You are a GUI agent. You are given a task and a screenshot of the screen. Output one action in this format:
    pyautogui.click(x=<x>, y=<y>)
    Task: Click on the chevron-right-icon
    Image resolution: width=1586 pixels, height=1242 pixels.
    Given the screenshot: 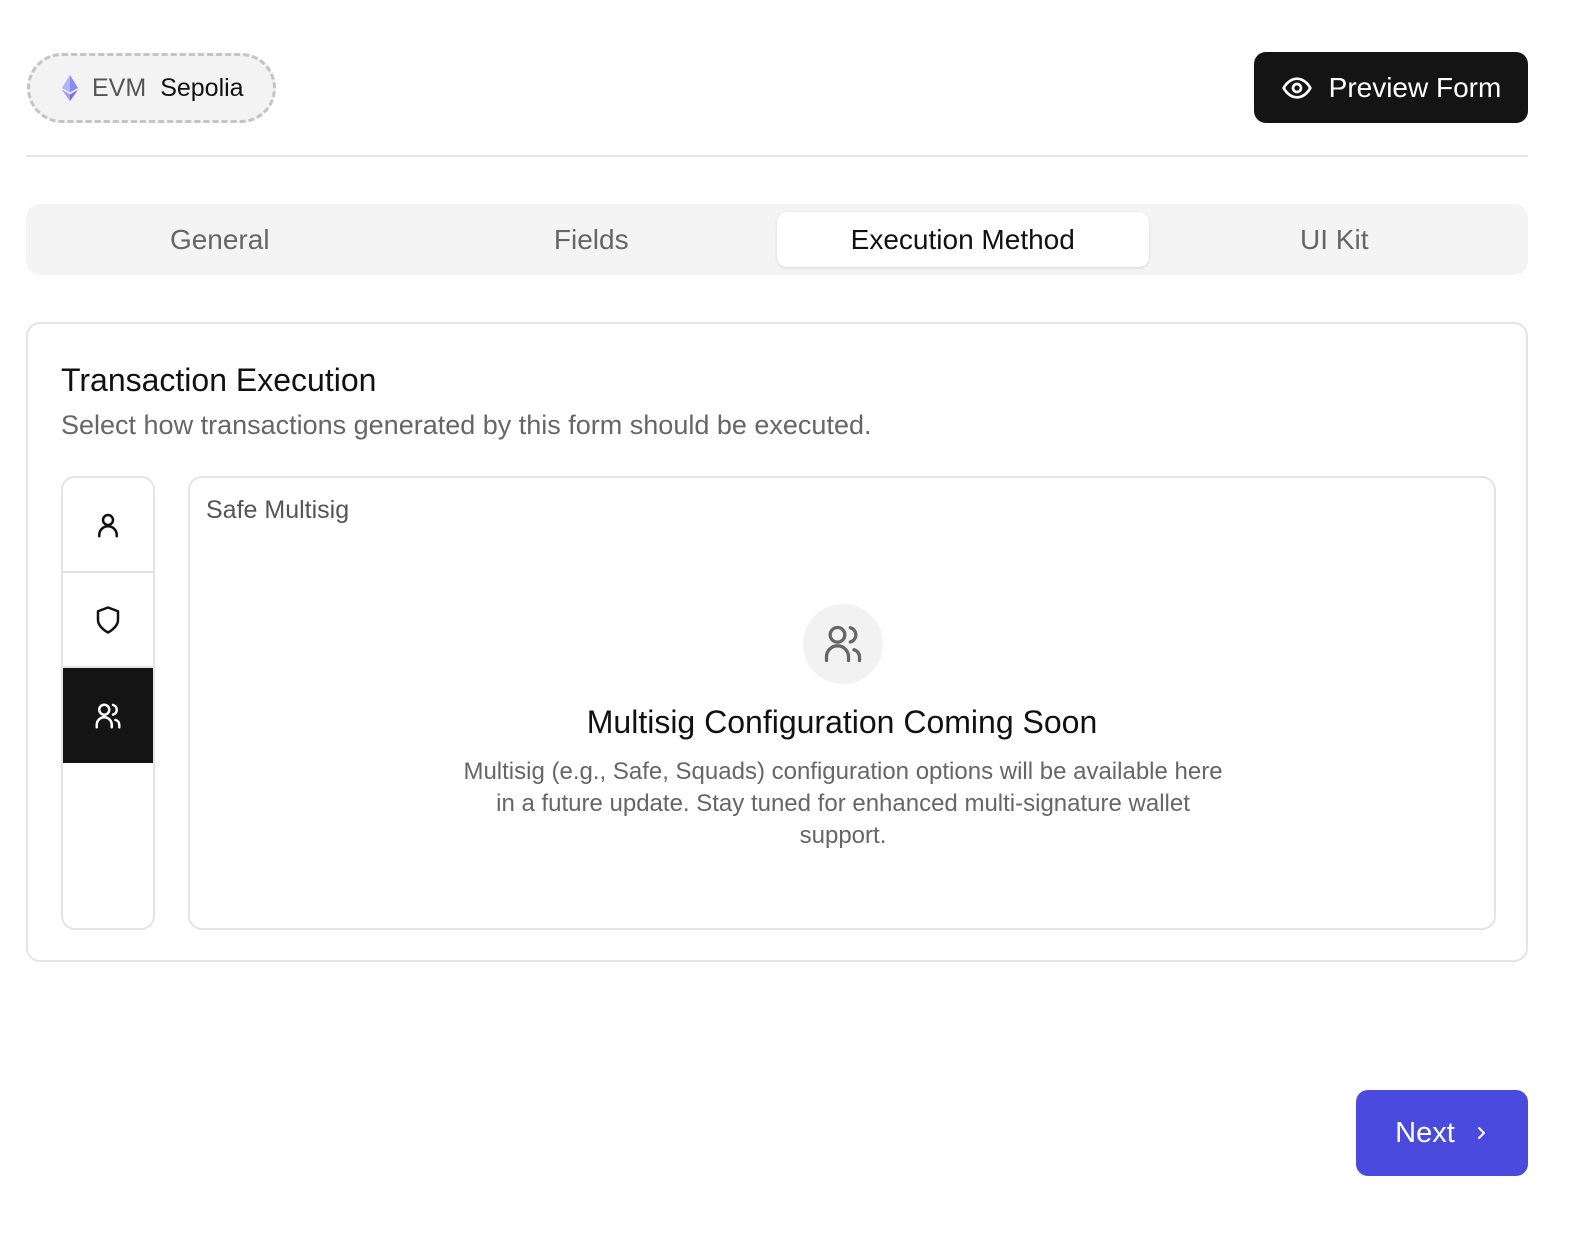 What is the action you would take?
    pyautogui.click(x=1481, y=1133)
    